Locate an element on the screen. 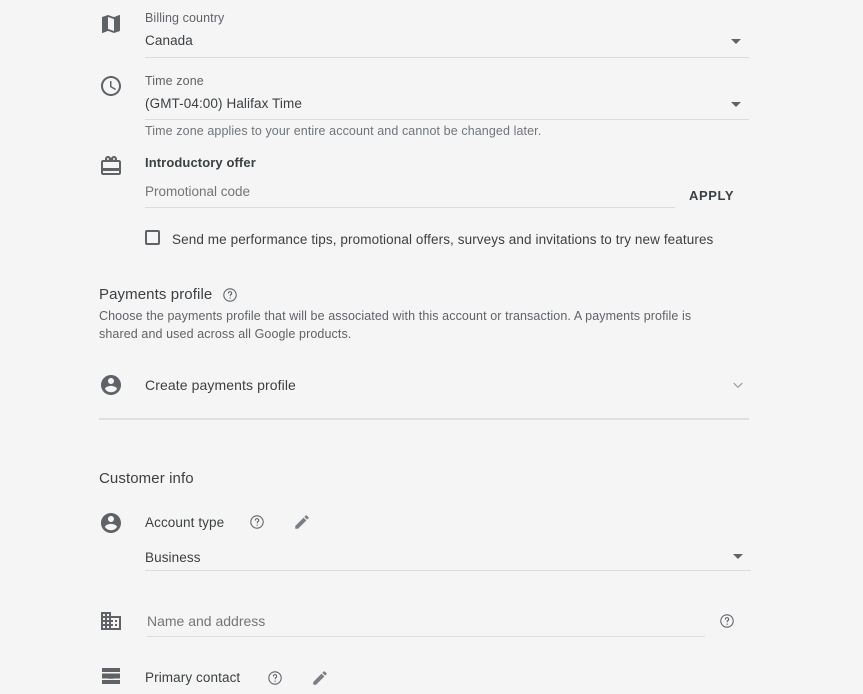 The height and width of the screenshot is (694, 863). account-type-label: Account type is located at coordinates (185, 522).